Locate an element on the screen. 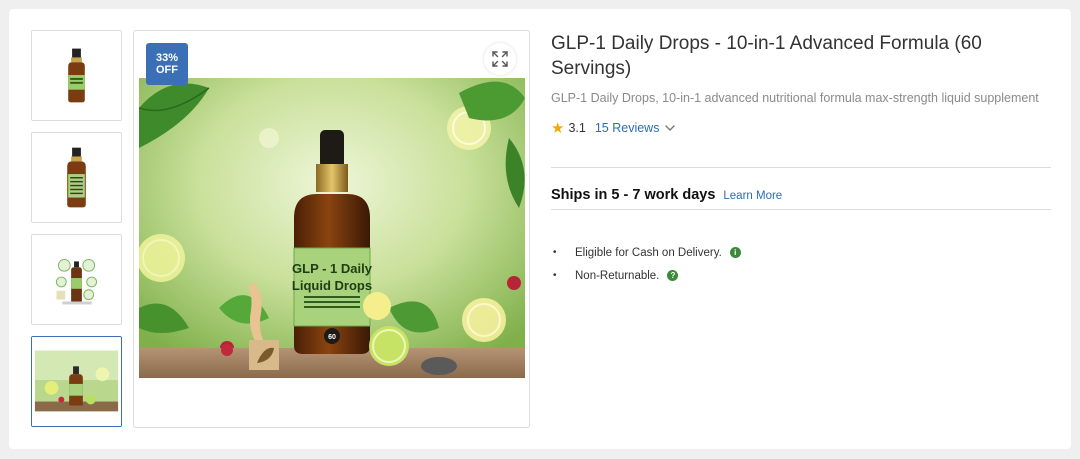 The height and width of the screenshot is (459, 1080). shipping-text: Ships in 5 - 7 work days is located at coordinates (633, 195).